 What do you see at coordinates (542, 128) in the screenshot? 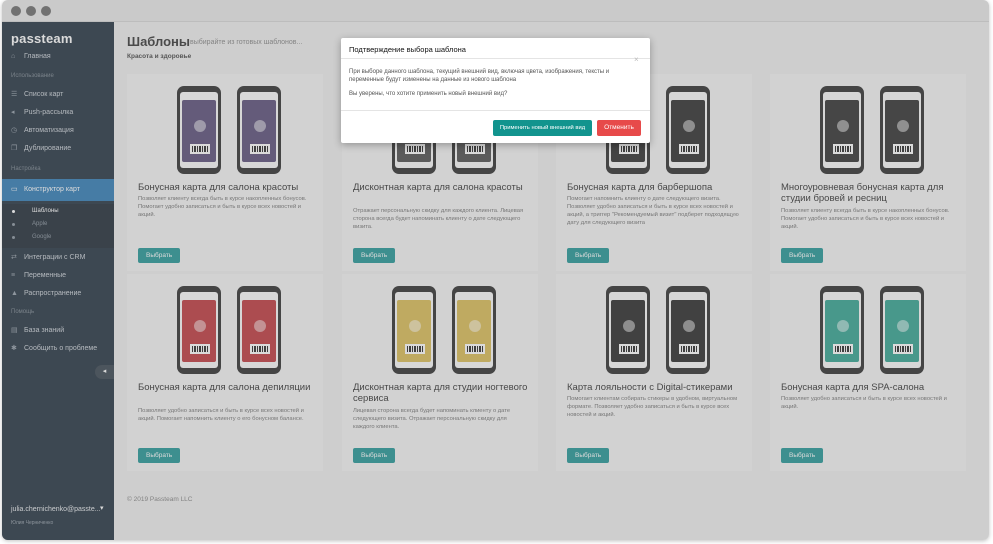
I see `apply-template-button: Применить новый внешний вид` at bounding box center [542, 128].